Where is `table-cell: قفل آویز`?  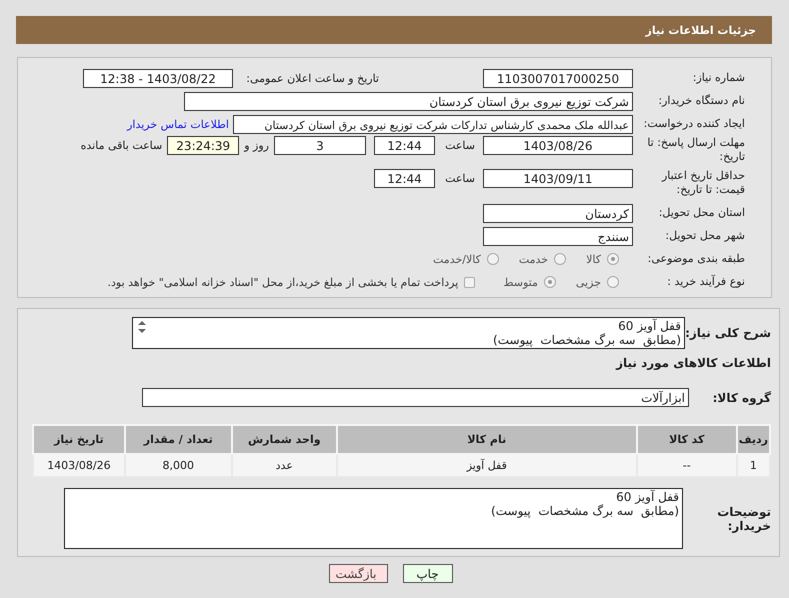 table-cell: قفل آویز is located at coordinates (486, 465).